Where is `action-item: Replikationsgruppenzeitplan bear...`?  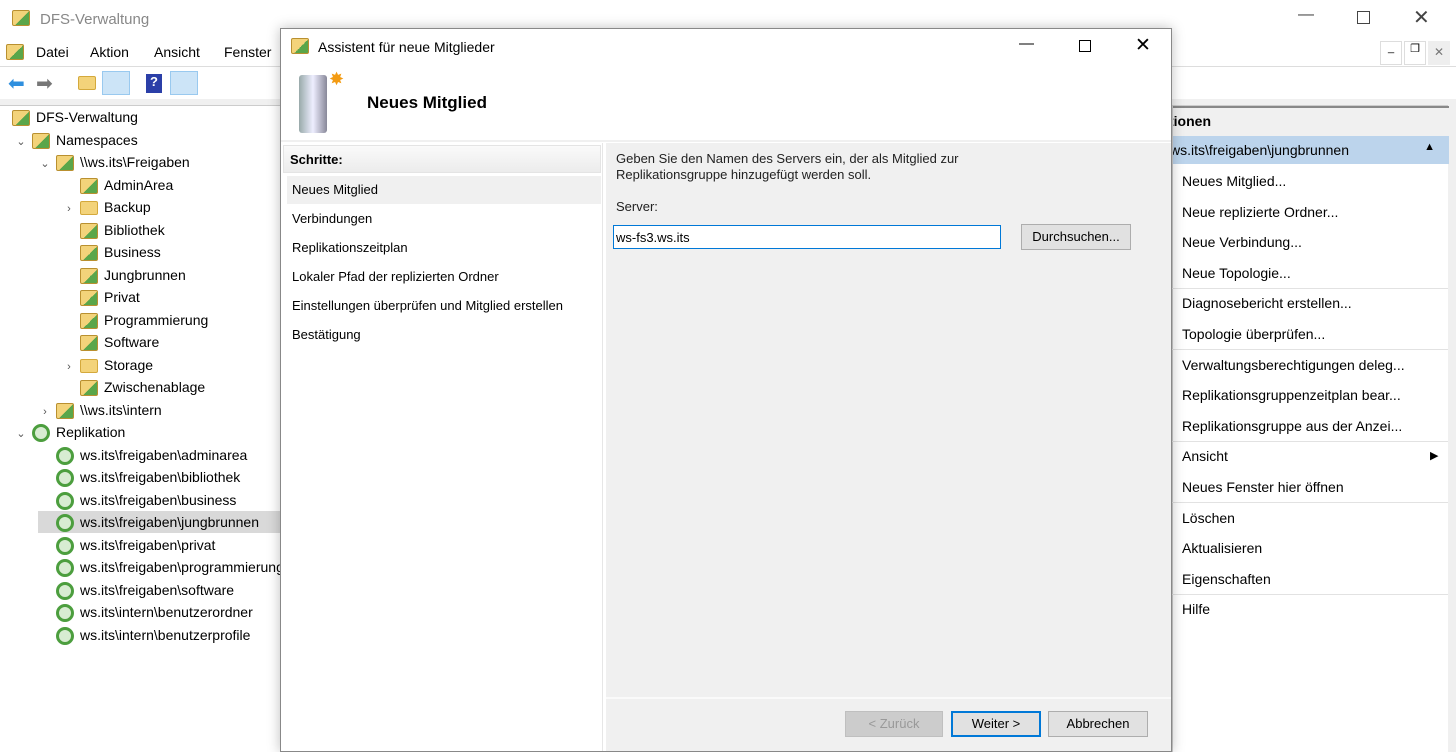 action-item: Replikationsgruppenzeitplan bear... is located at coordinates (1291, 395).